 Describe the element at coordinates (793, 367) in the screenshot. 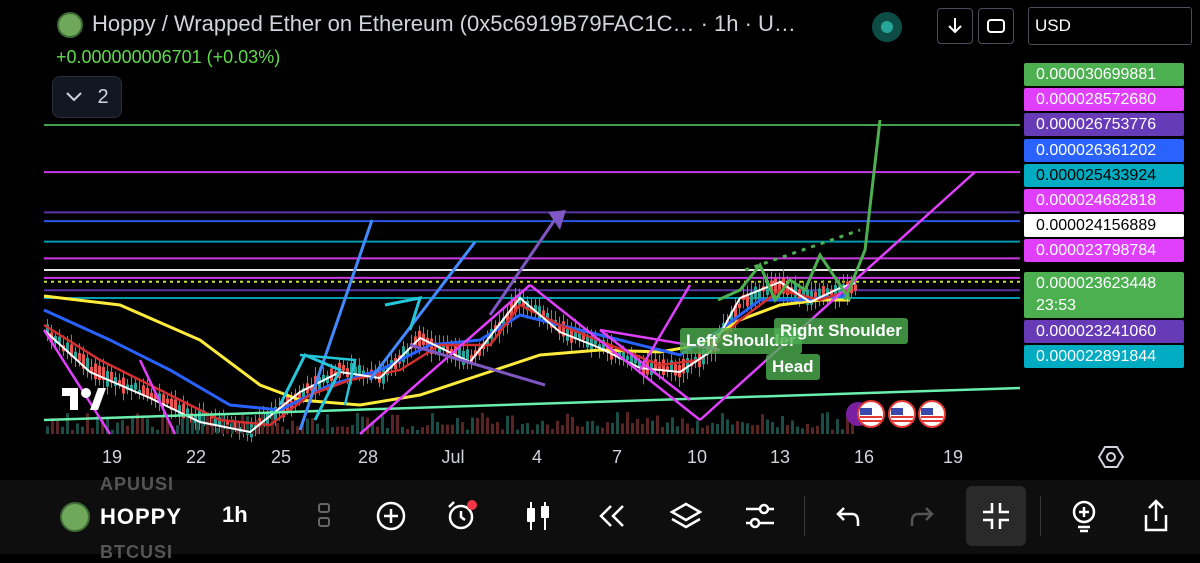

I see `head-label: Head` at that location.